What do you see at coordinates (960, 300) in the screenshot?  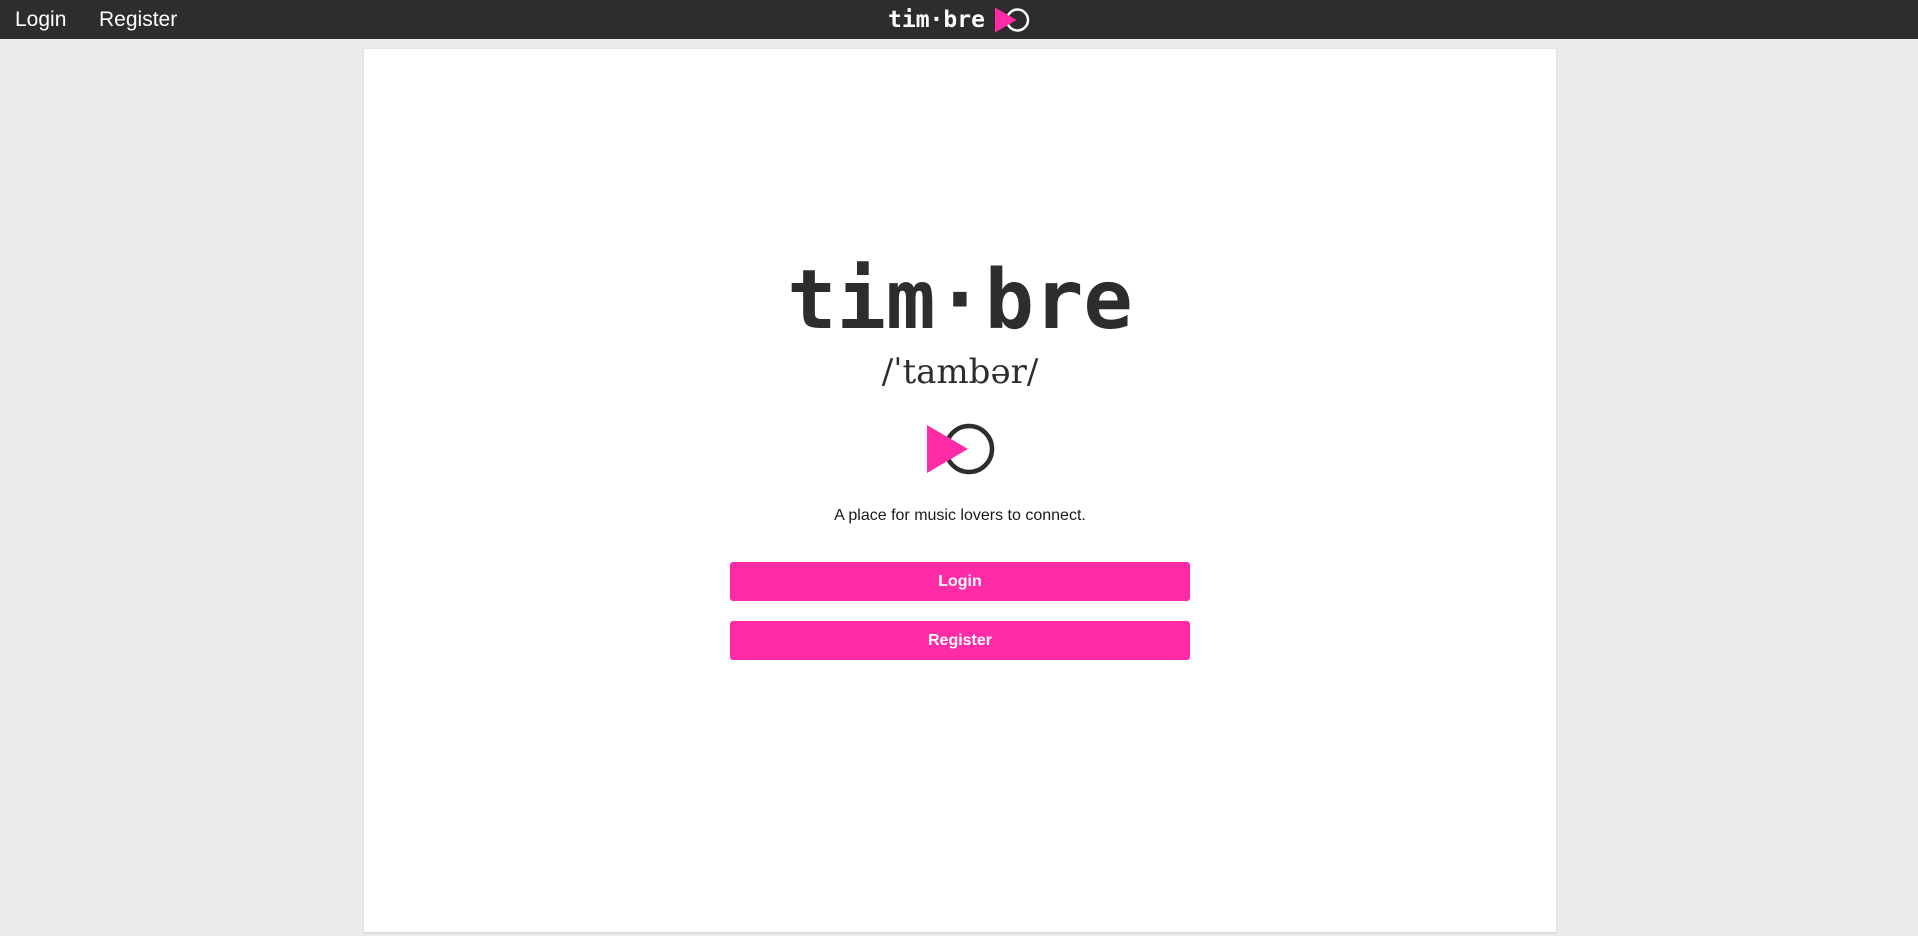 I see `hero-title: tim·bre` at bounding box center [960, 300].